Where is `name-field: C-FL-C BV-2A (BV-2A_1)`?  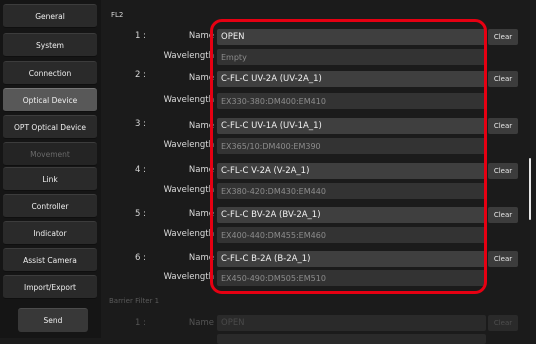 name-field: C-FL-C BV-2A (BV-2A_1) is located at coordinates (351, 215).